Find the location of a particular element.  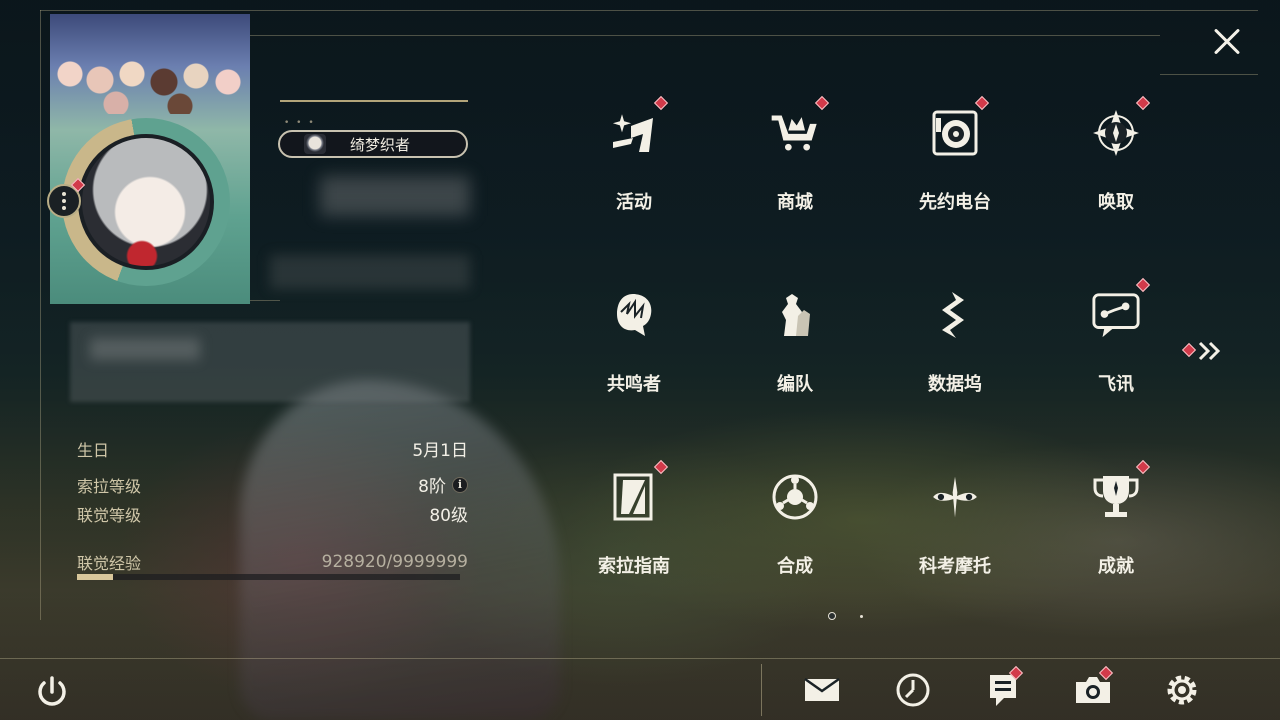

menu-item-label: 科考摩托 is located at coordinates (955, 566).